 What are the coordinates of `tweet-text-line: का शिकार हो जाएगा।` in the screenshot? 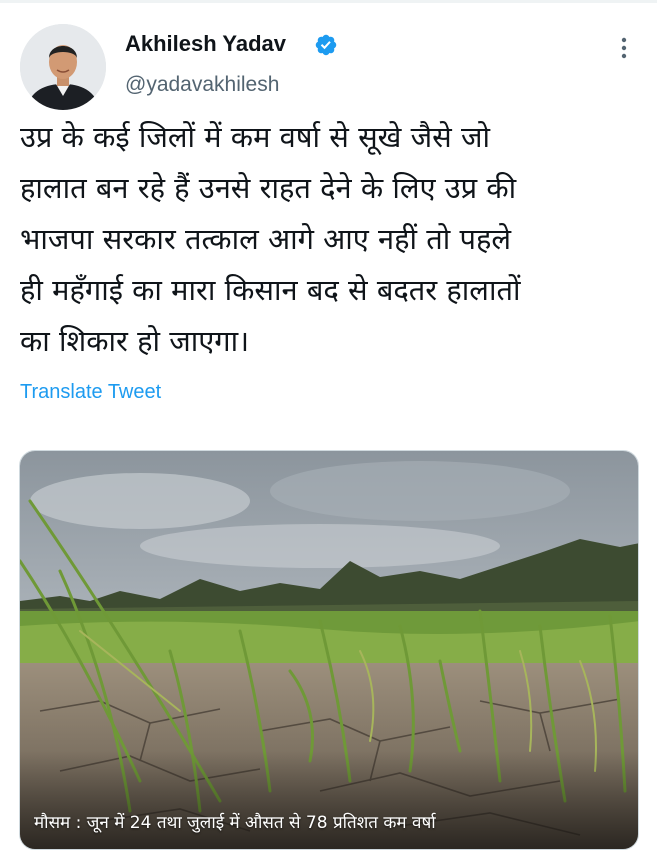 It's located at (135, 341).